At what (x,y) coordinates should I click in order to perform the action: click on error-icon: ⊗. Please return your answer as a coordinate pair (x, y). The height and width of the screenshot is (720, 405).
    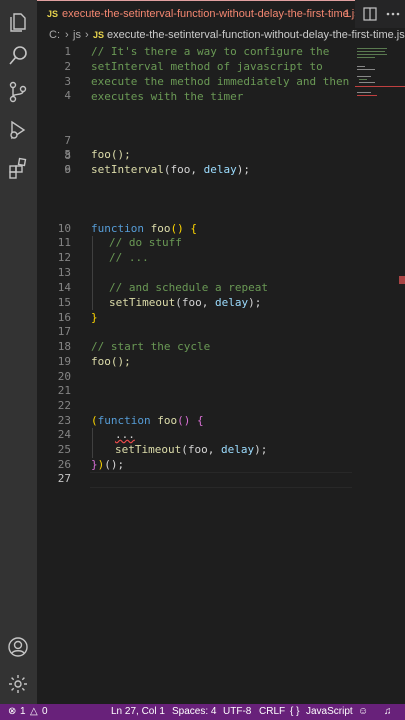
    Looking at the image, I should click on (12, 711).